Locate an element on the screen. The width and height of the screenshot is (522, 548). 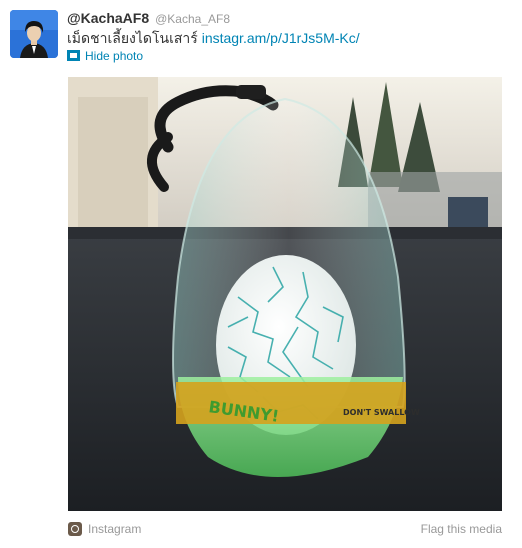
user-screen-name: @Kacha_AF8 is located at coordinates (192, 19).